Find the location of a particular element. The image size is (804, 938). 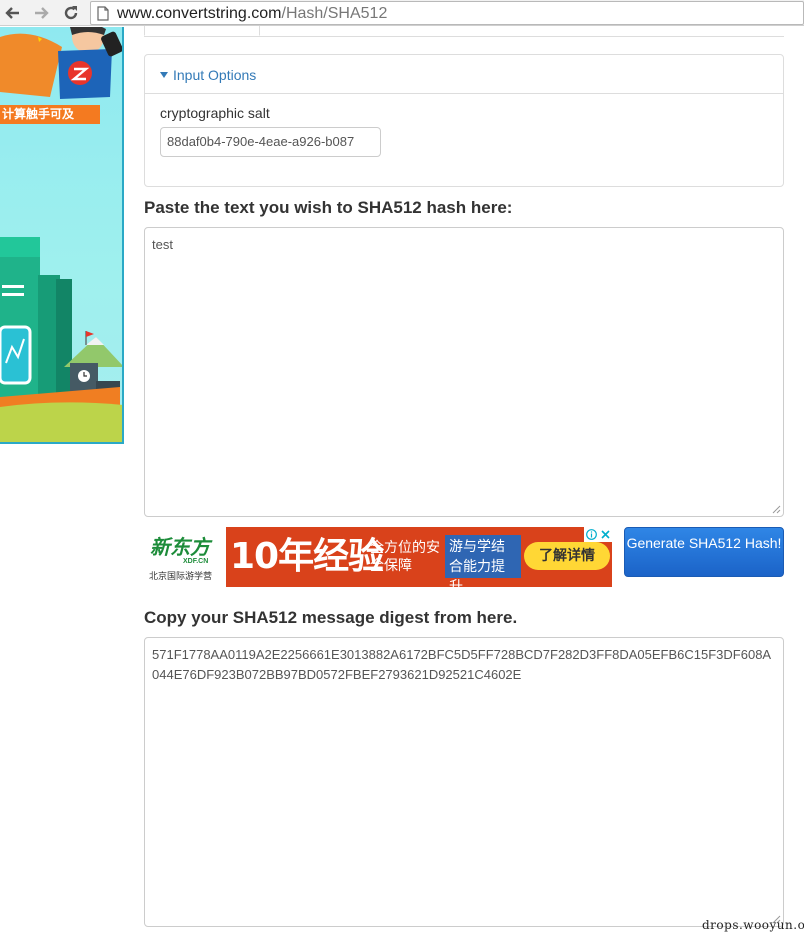

url-text: www.convertstring.com/Hash/SHA512 is located at coordinates (252, 14).